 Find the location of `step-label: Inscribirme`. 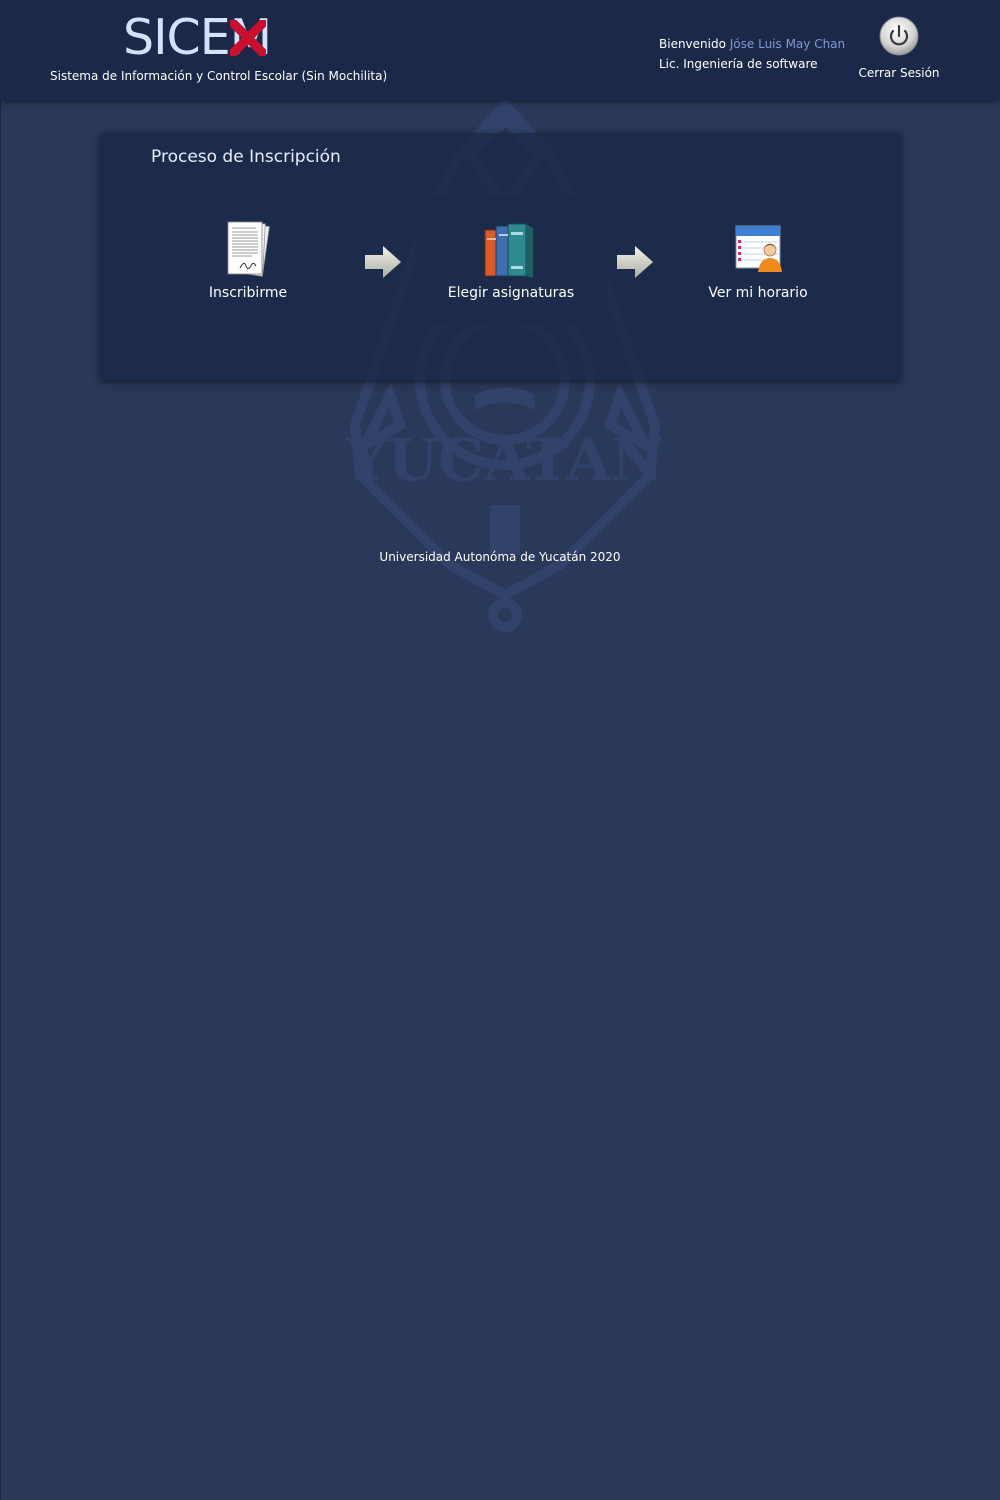

step-label: Inscribirme is located at coordinates (248, 293).